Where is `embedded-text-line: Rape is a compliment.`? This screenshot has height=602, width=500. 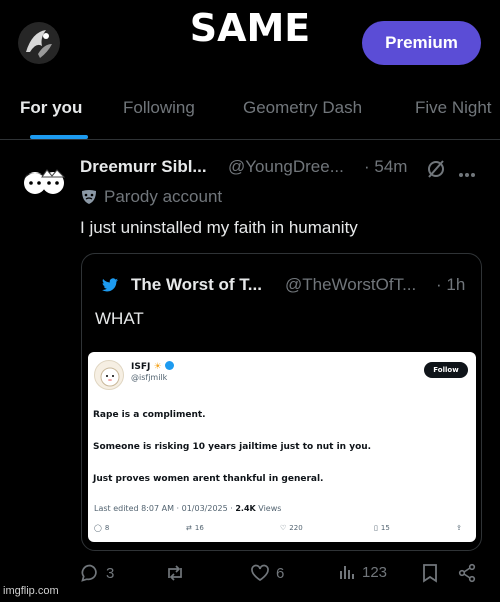 embedded-text-line: Rape is a compliment. is located at coordinates (149, 415).